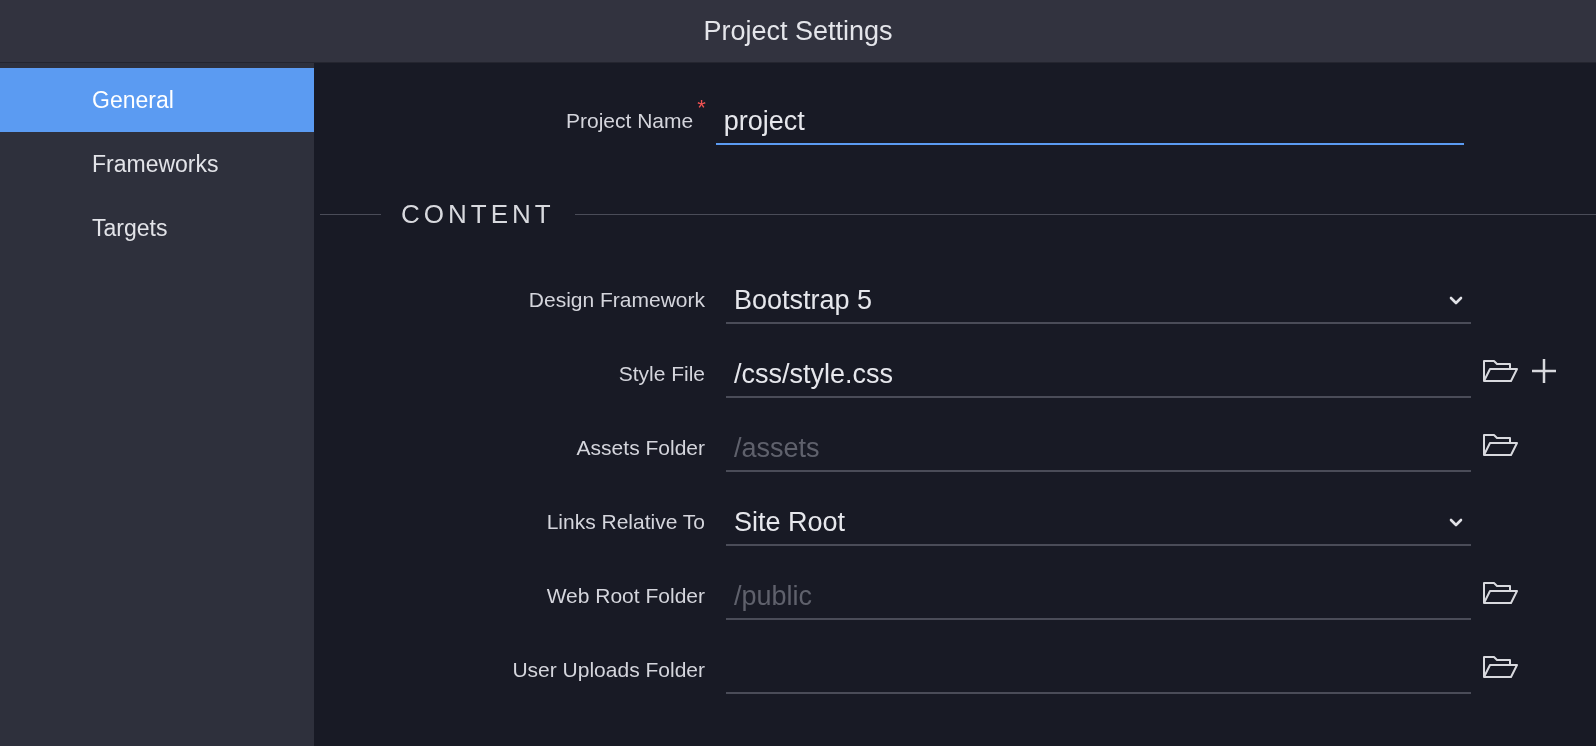 The image size is (1596, 746). I want to click on input-field: /public, so click(1098, 597).